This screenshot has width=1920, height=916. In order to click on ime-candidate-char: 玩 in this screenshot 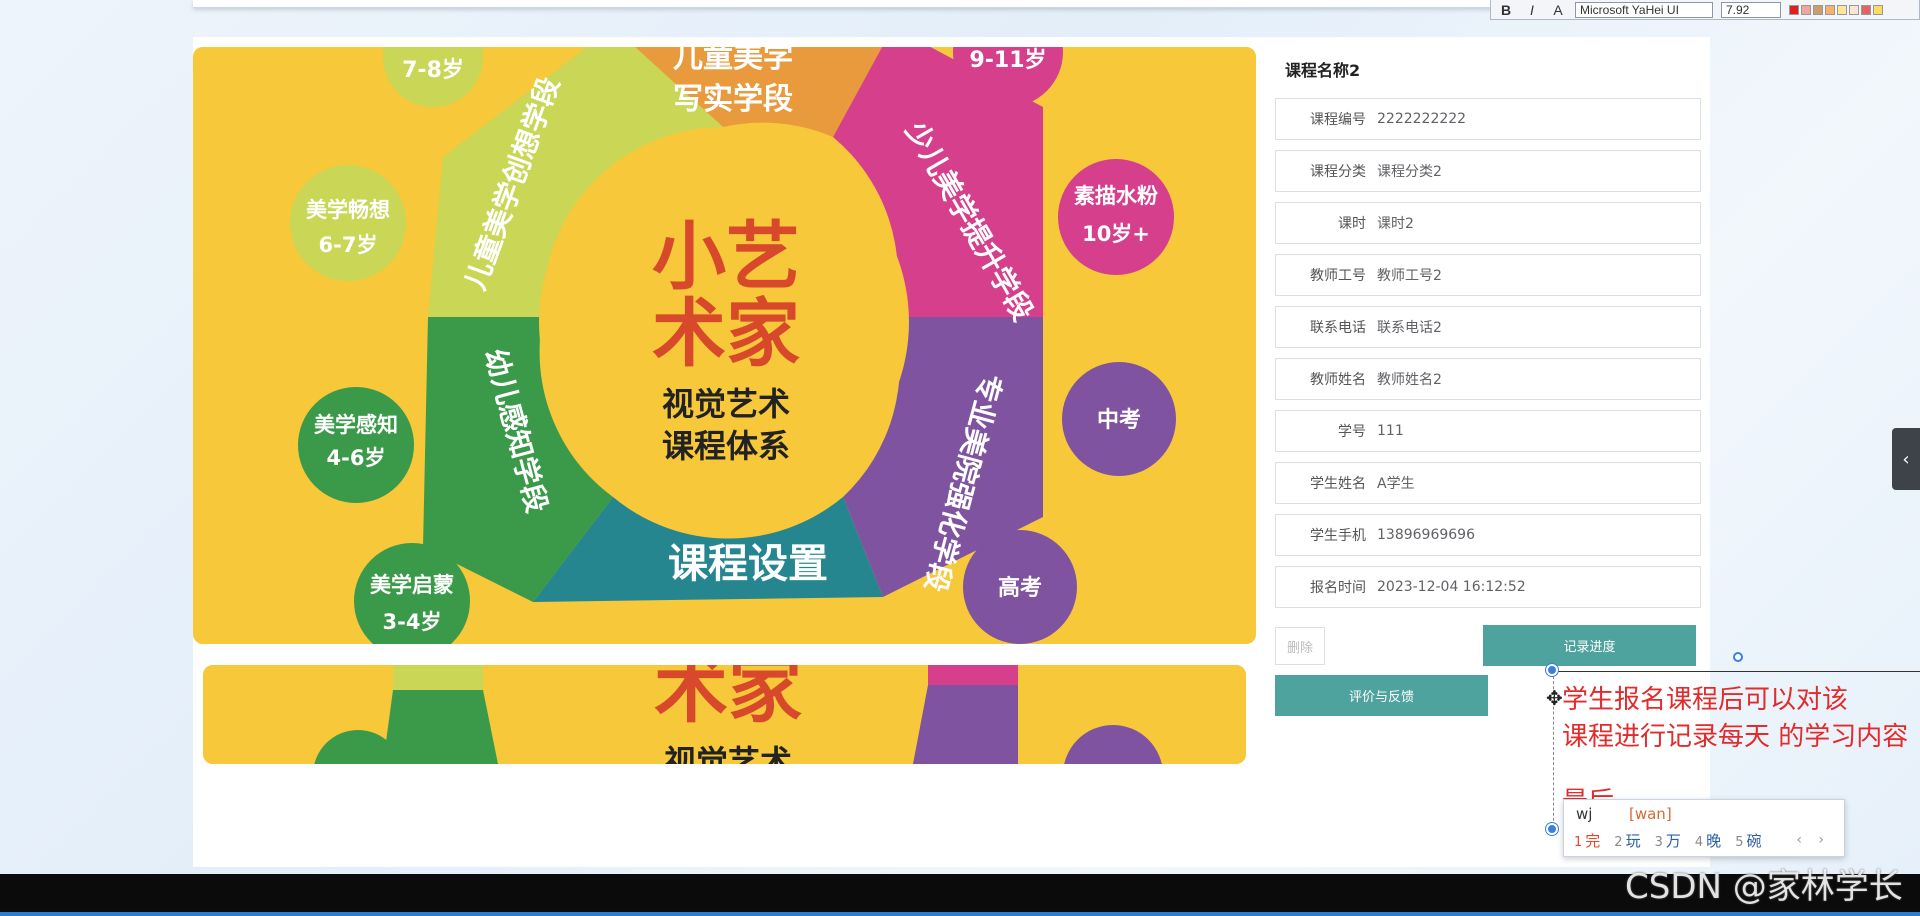, I will do `click(1633, 841)`.